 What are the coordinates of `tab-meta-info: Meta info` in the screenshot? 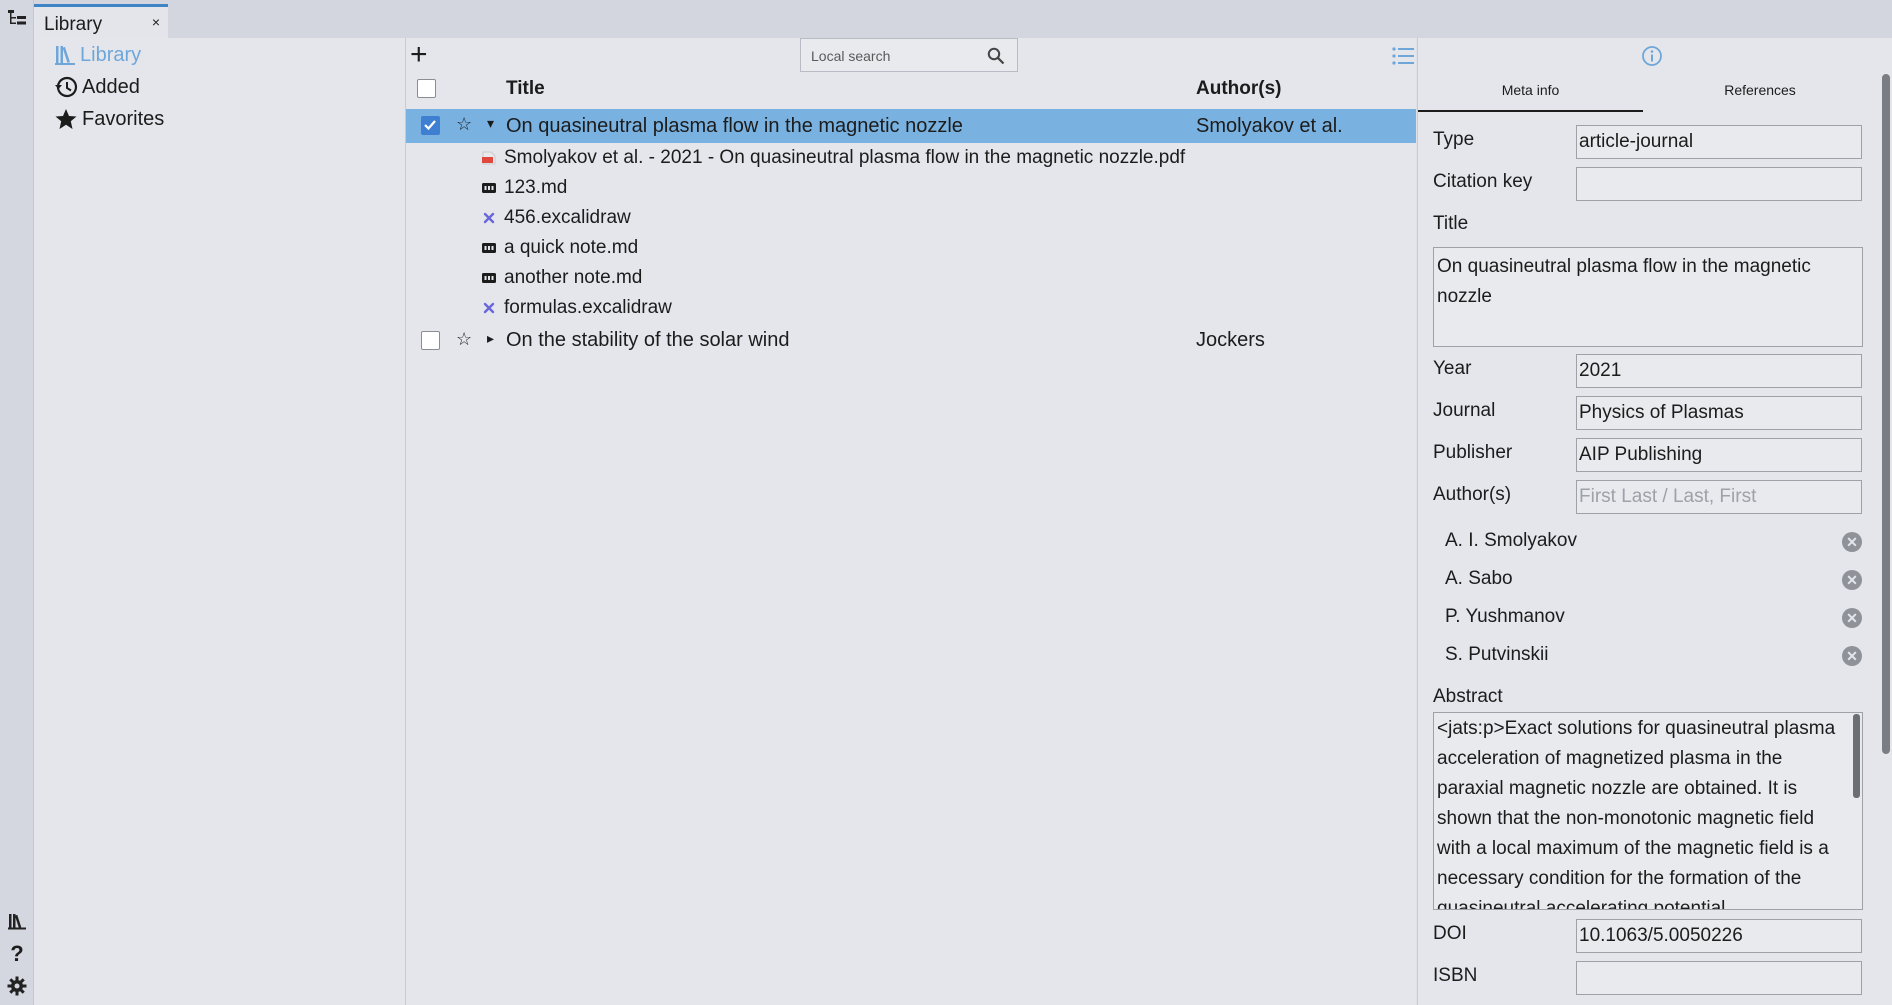 It's located at (1530, 90).